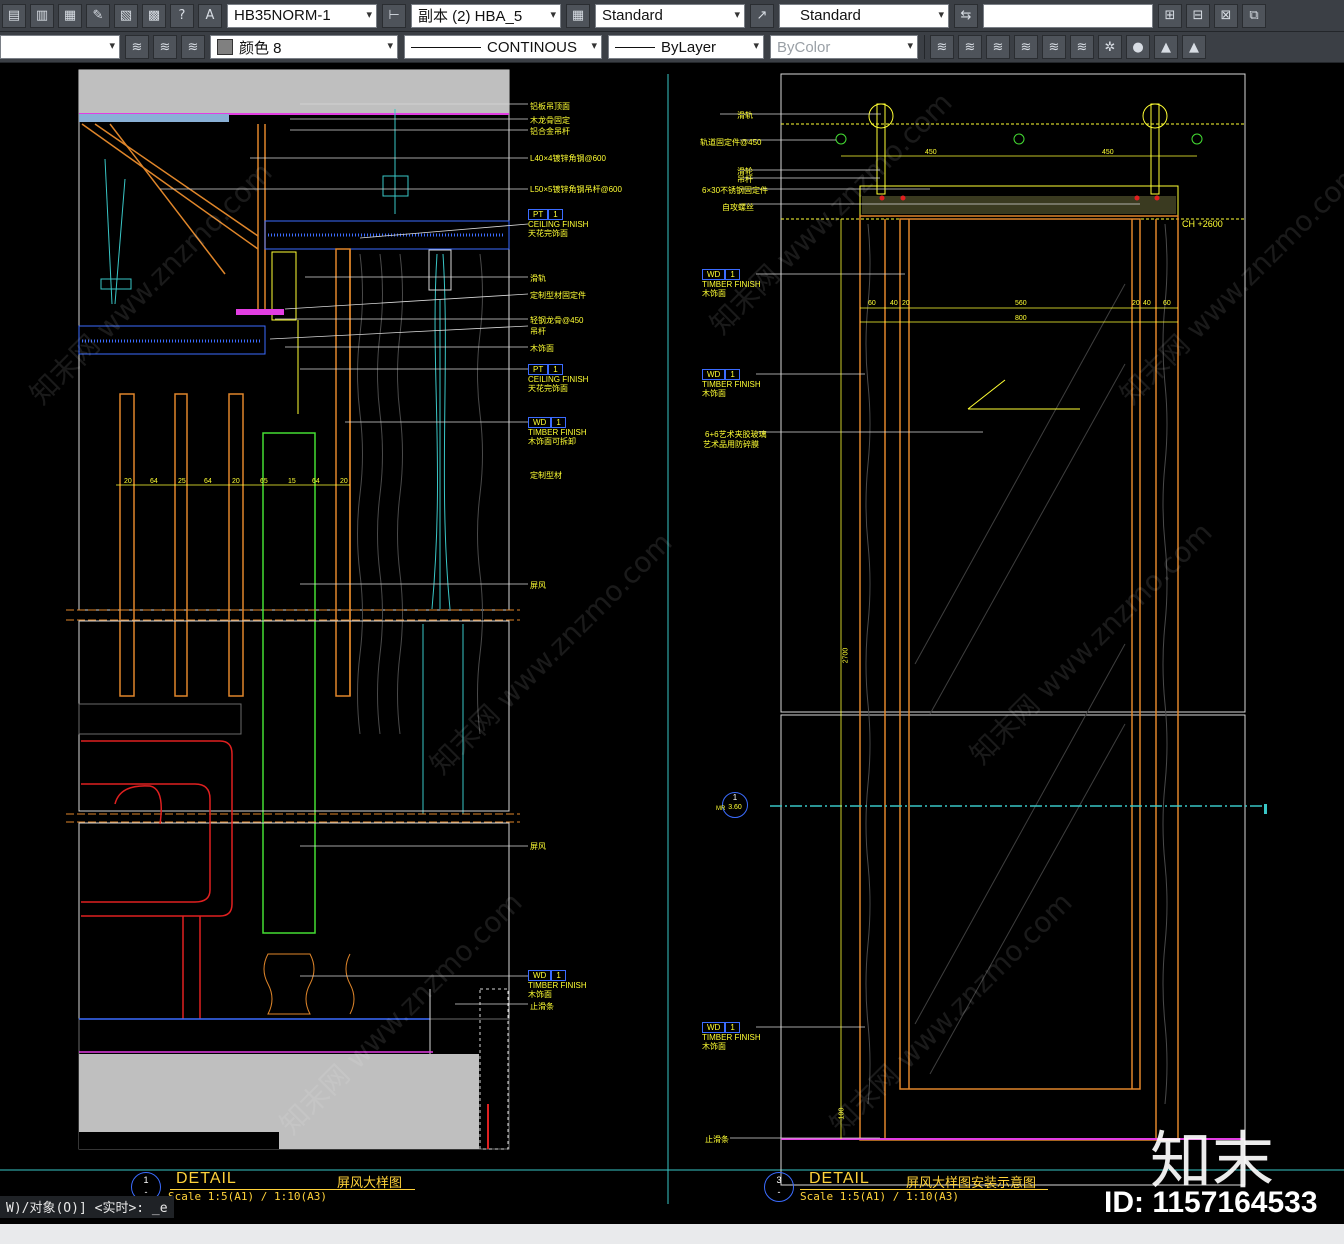  Describe the element at coordinates (210, 15) in the screenshot. I see `text-style-icon: A` at that location.